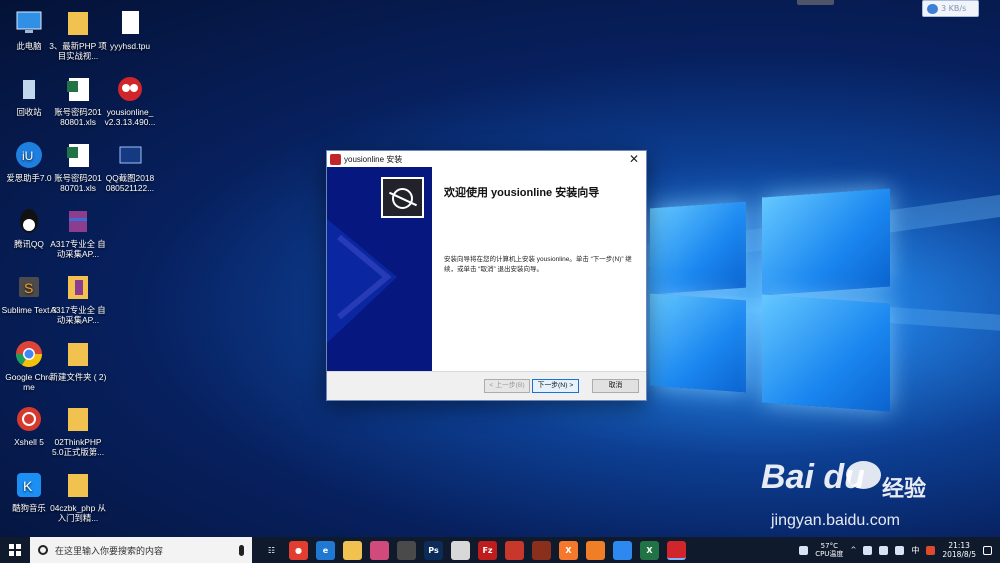 The height and width of the screenshot is (563, 1000). What do you see at coordinates (78, 221) in the screenshot?
I see `winrar-icon` at bounding box center [78, 221].